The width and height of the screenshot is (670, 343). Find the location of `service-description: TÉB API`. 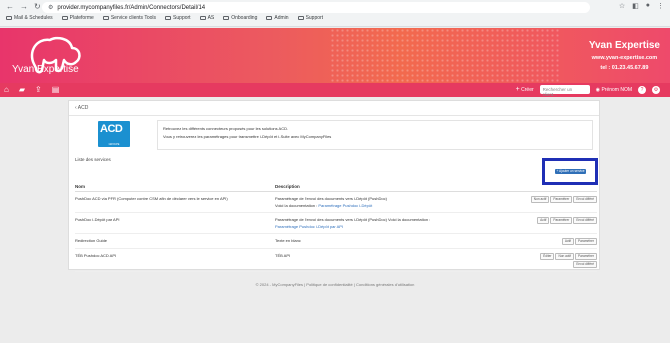

service-description: TÉB API is located at coordinates (390, 260).